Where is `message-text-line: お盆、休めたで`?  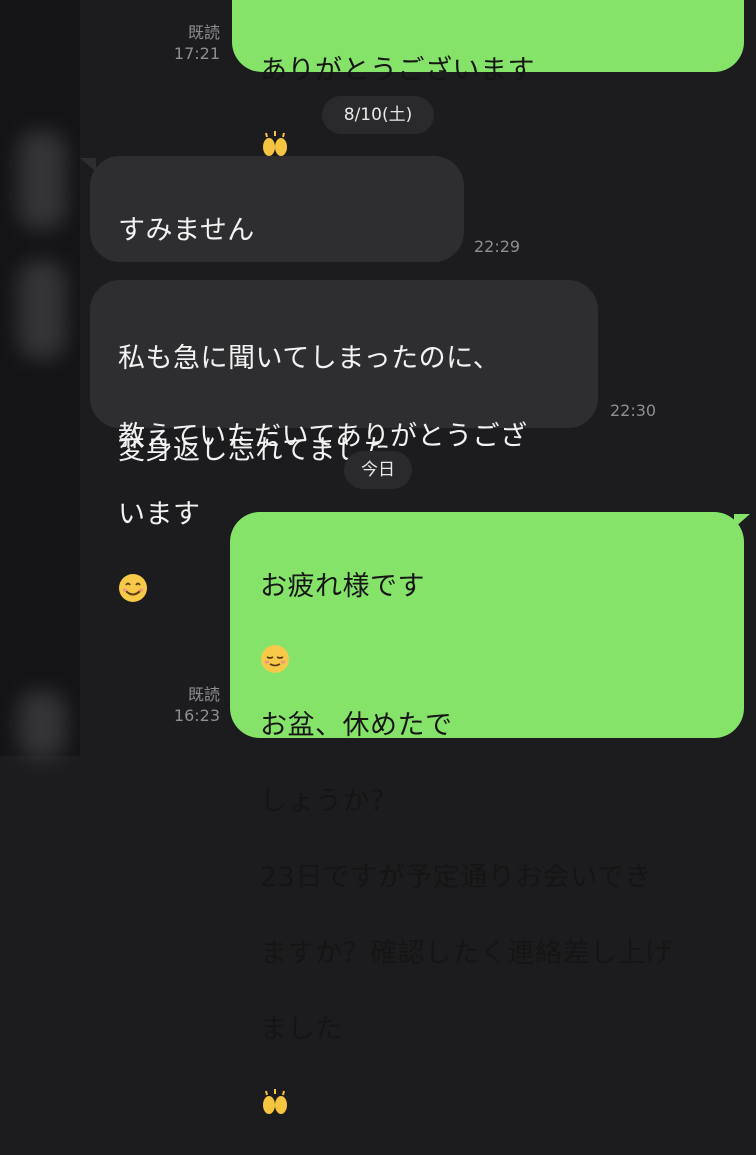 message-text-line: お盆、休めたで is located at coordinates (356, 725).